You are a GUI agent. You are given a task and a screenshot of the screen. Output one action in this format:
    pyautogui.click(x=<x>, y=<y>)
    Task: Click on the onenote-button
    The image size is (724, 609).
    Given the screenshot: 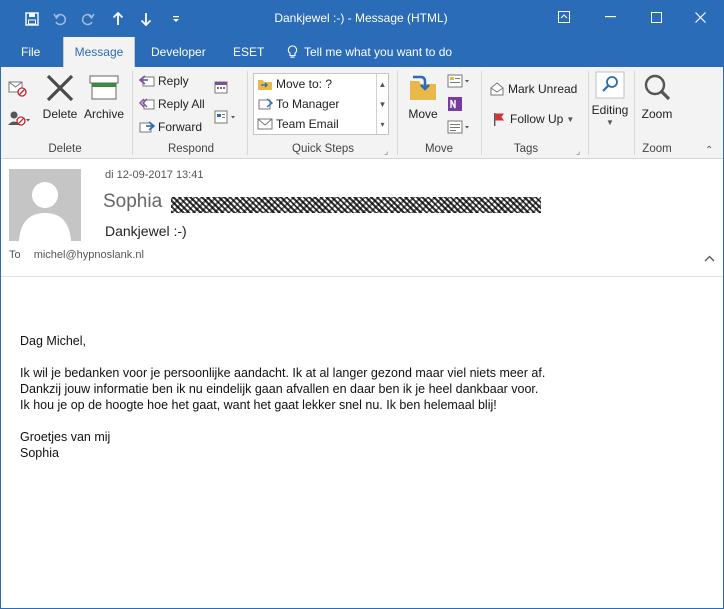 What is the action you would take?
    pyautogui.click(x=455, y=104)
    